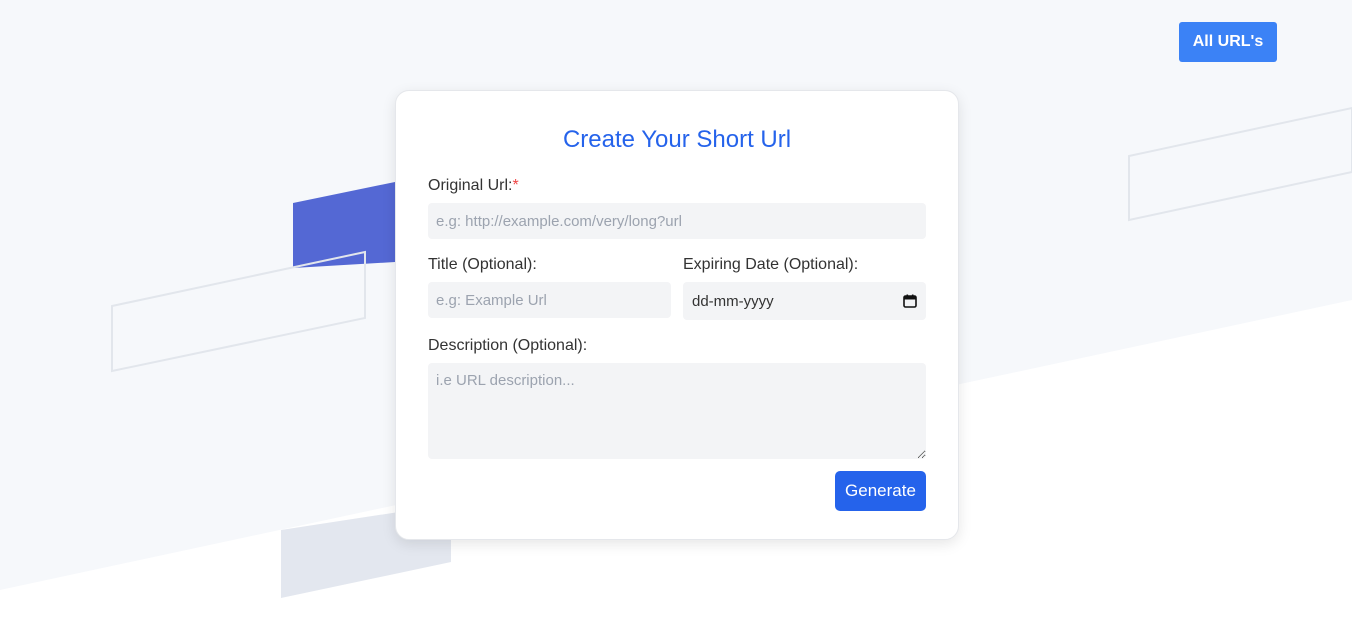 Image resolution: width=1352 pixels, height=628 pixels. I want to click on original-url-input, so click(677, 221).